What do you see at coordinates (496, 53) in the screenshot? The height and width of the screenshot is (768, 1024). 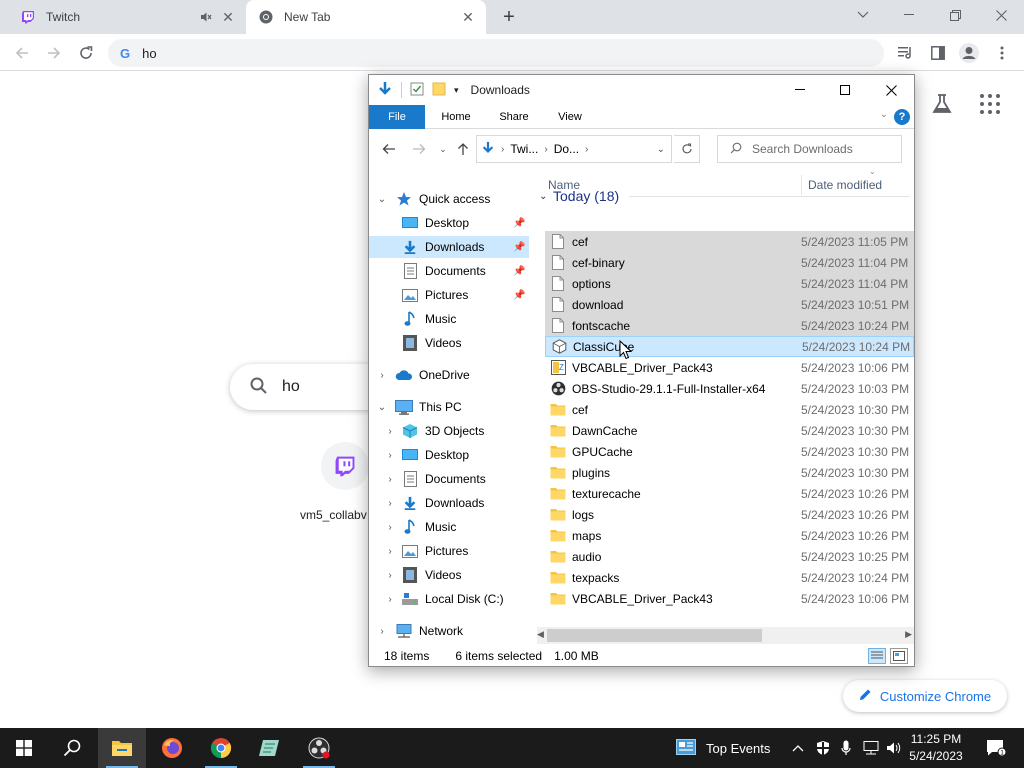 I see `address-bar: G ho` at bounding box center [496, 53].